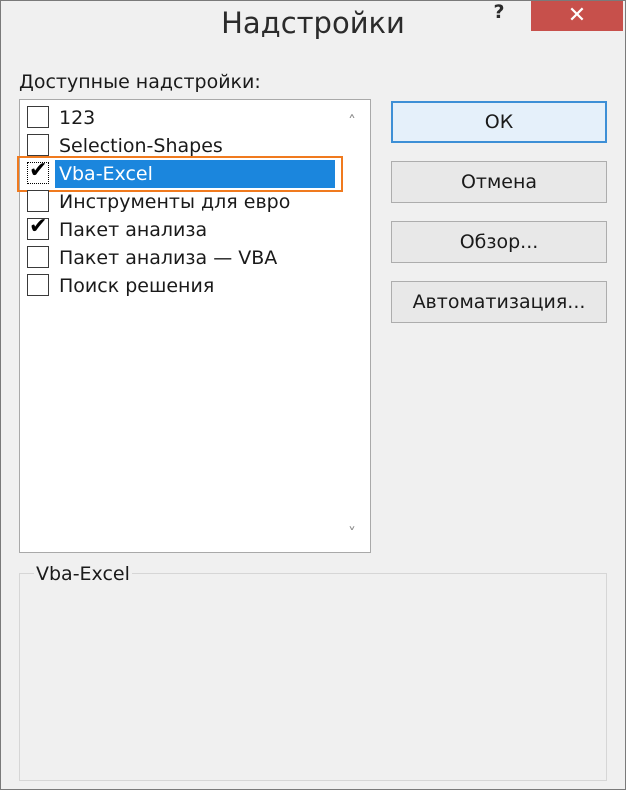  I want to click on list-item: Инструменты для евро, so click(180, 202).